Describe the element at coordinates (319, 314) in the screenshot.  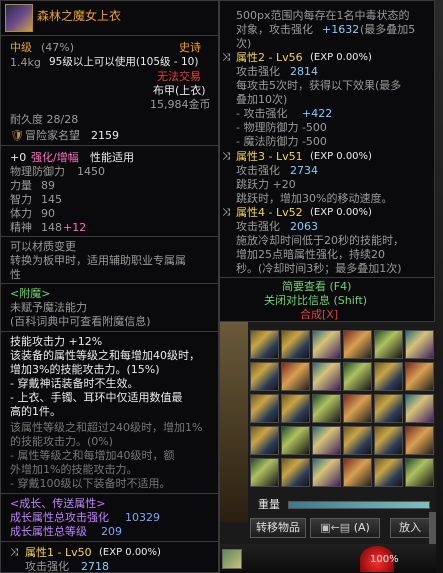
I see `synthesis-link: 合成[X]` at that location.